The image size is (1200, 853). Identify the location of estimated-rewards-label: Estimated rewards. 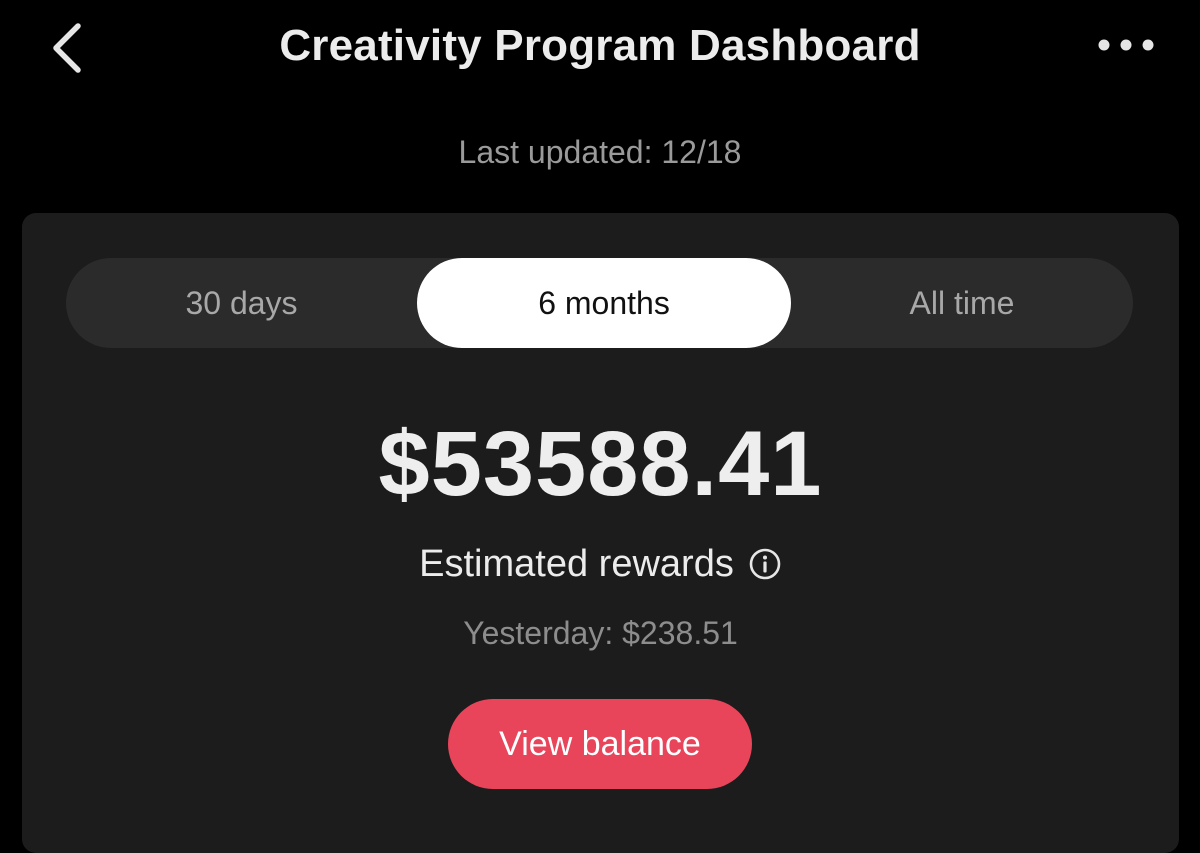
(576, 563).